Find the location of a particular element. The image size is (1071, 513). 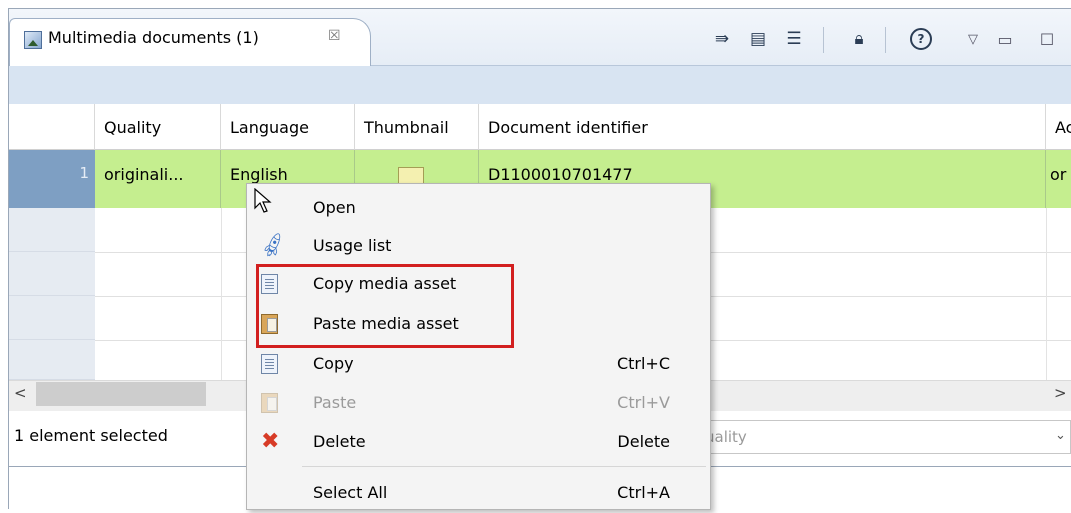

menu-item-open: Open is located at coordinates (477, 209).